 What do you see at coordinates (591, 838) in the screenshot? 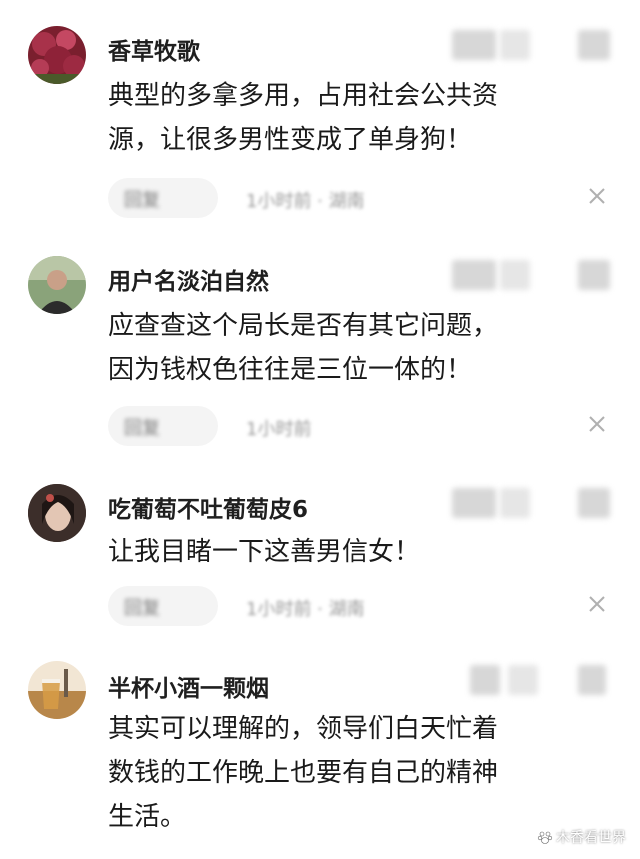
I see `watermark-text: 木香看世界` at bounding box center [591, 838].